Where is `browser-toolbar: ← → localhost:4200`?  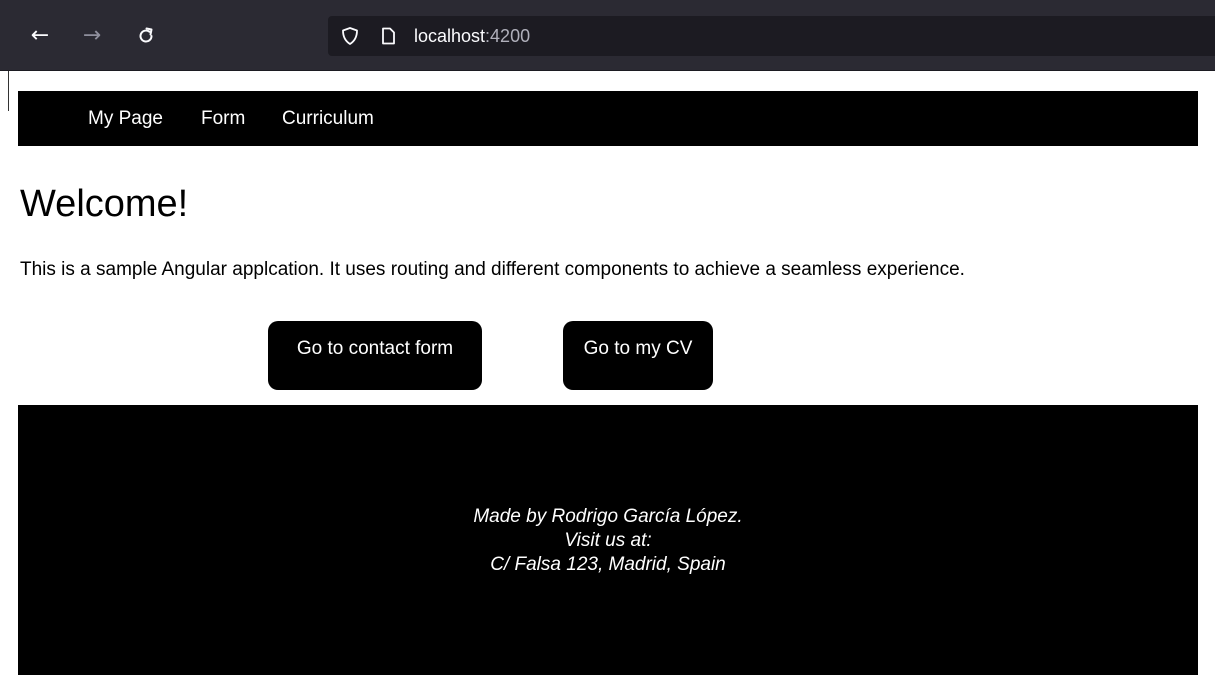
browser-toolbar: ← → localhost:4200 is located at coordinates (607, 35).